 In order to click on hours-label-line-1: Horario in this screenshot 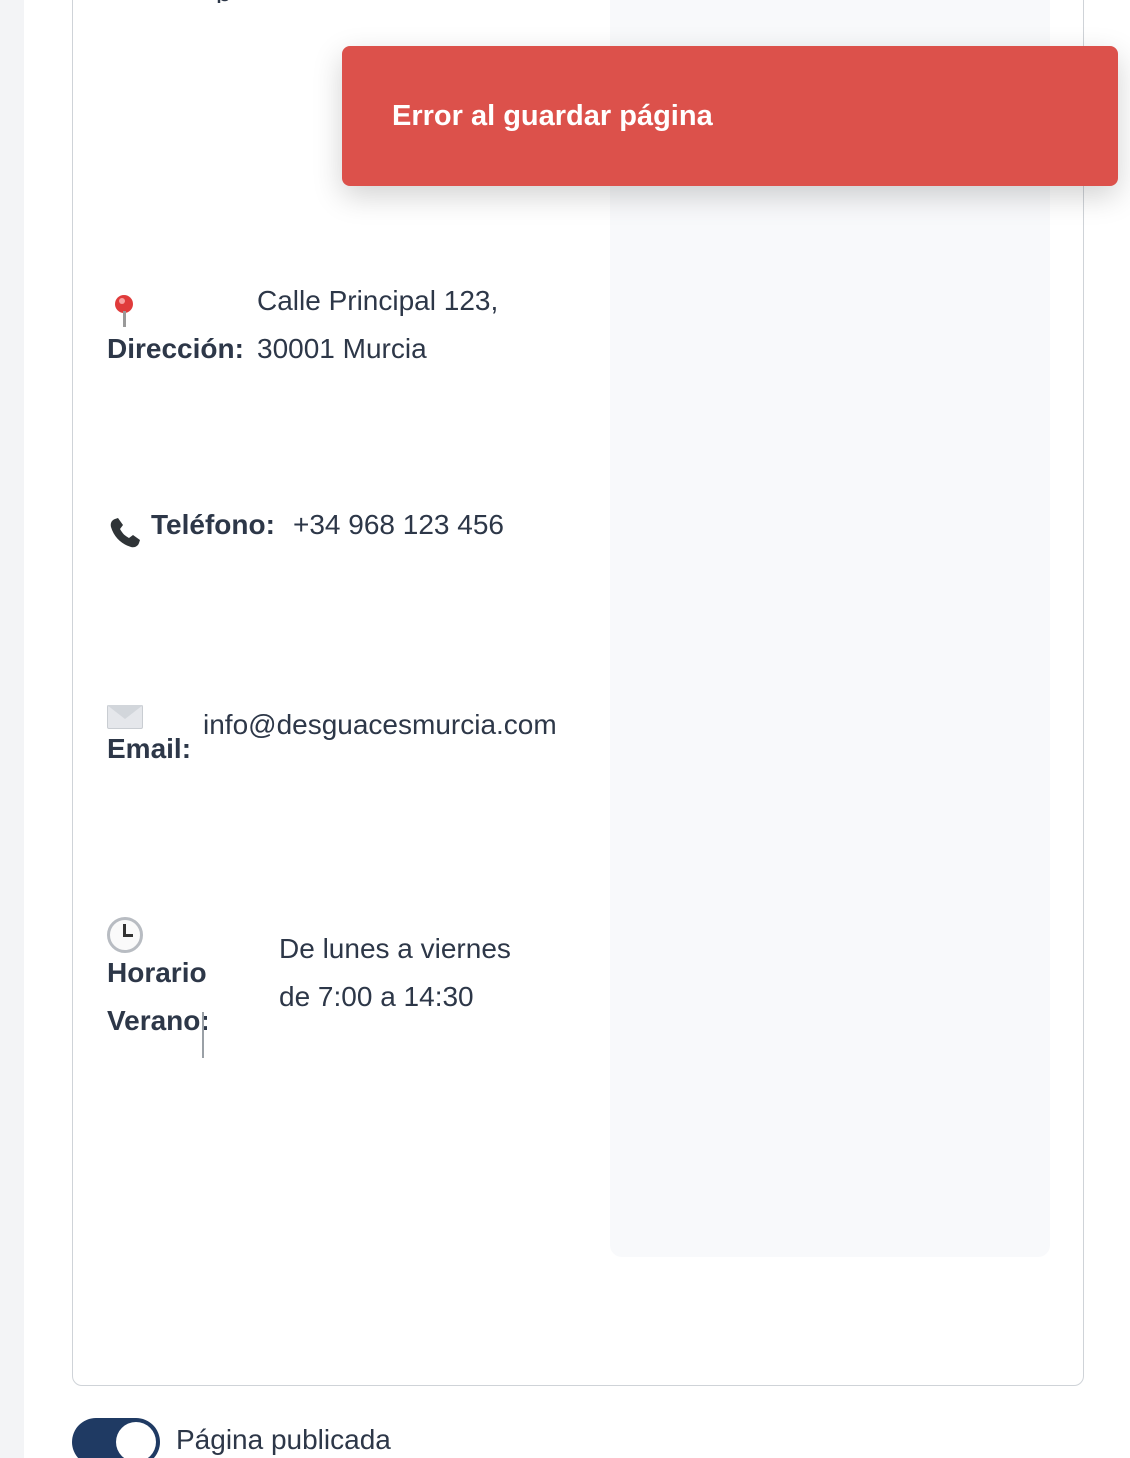, I will do `click(157, 972)`.